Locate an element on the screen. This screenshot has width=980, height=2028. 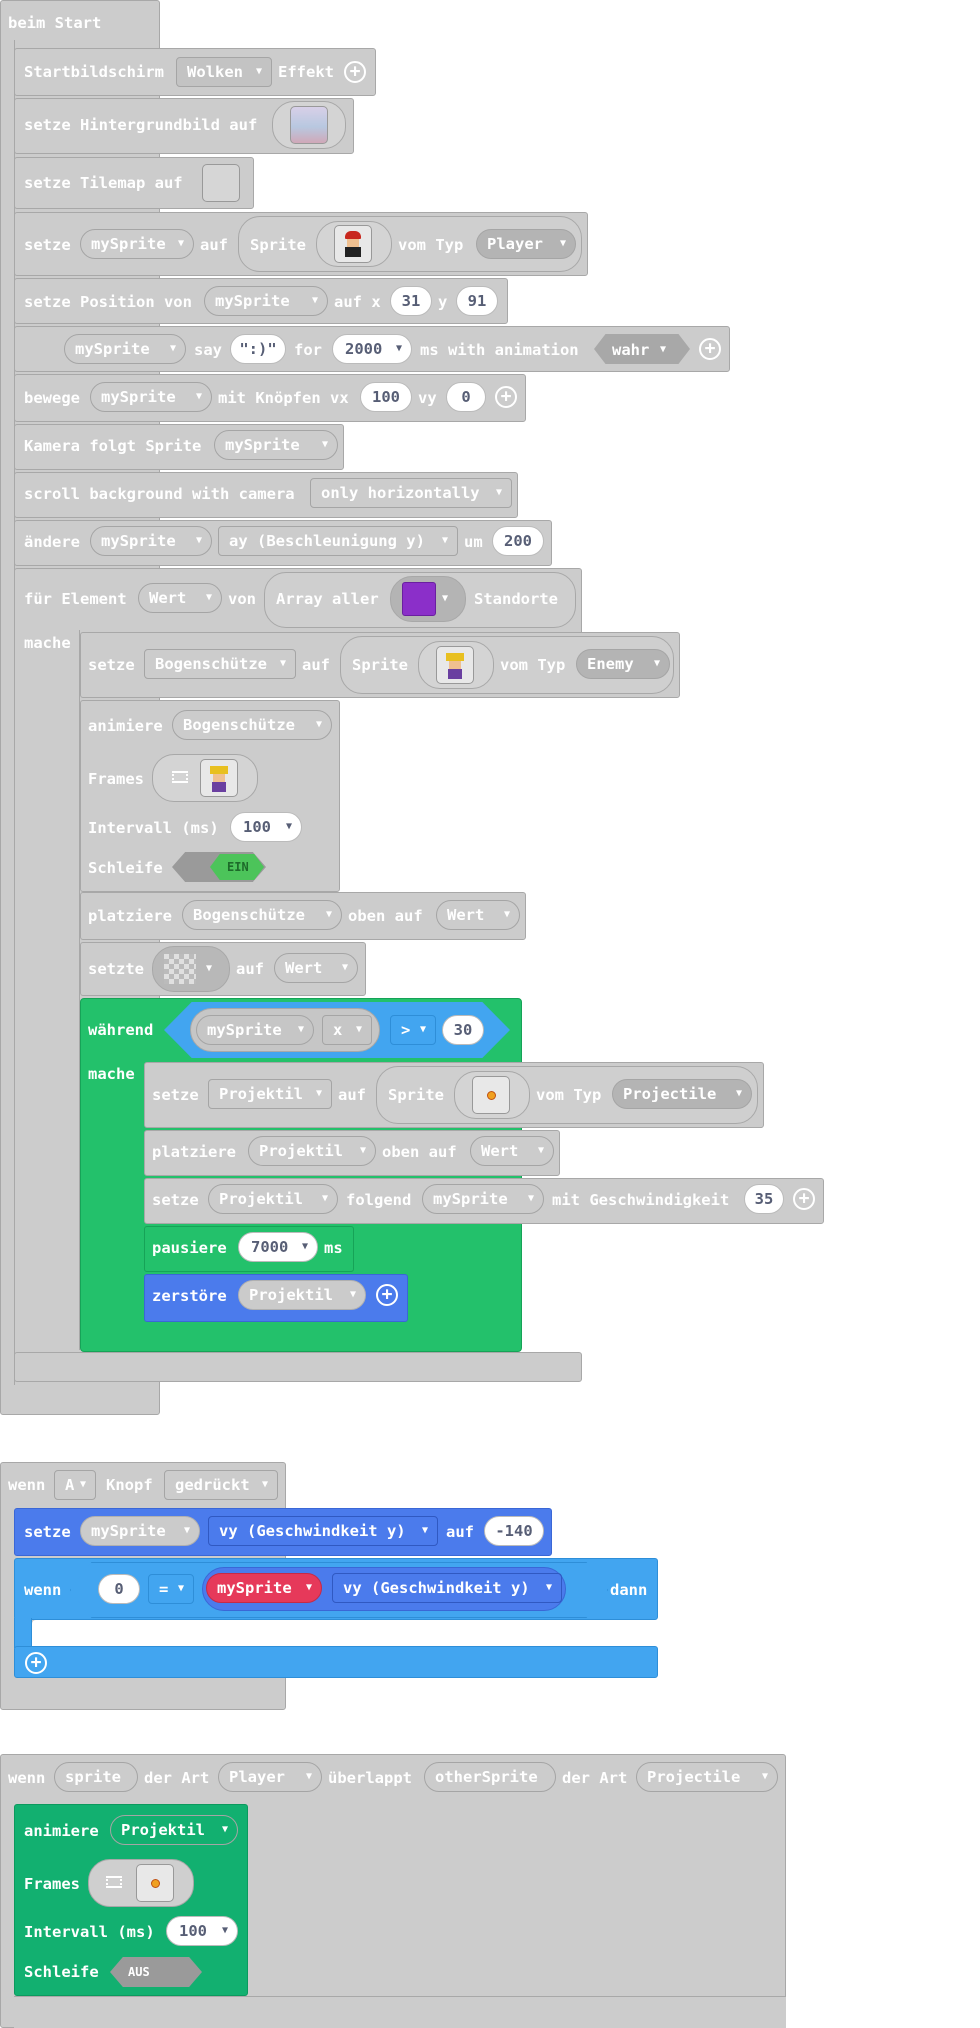
if-left-input: 0 is located at coordinates (119, 1589).